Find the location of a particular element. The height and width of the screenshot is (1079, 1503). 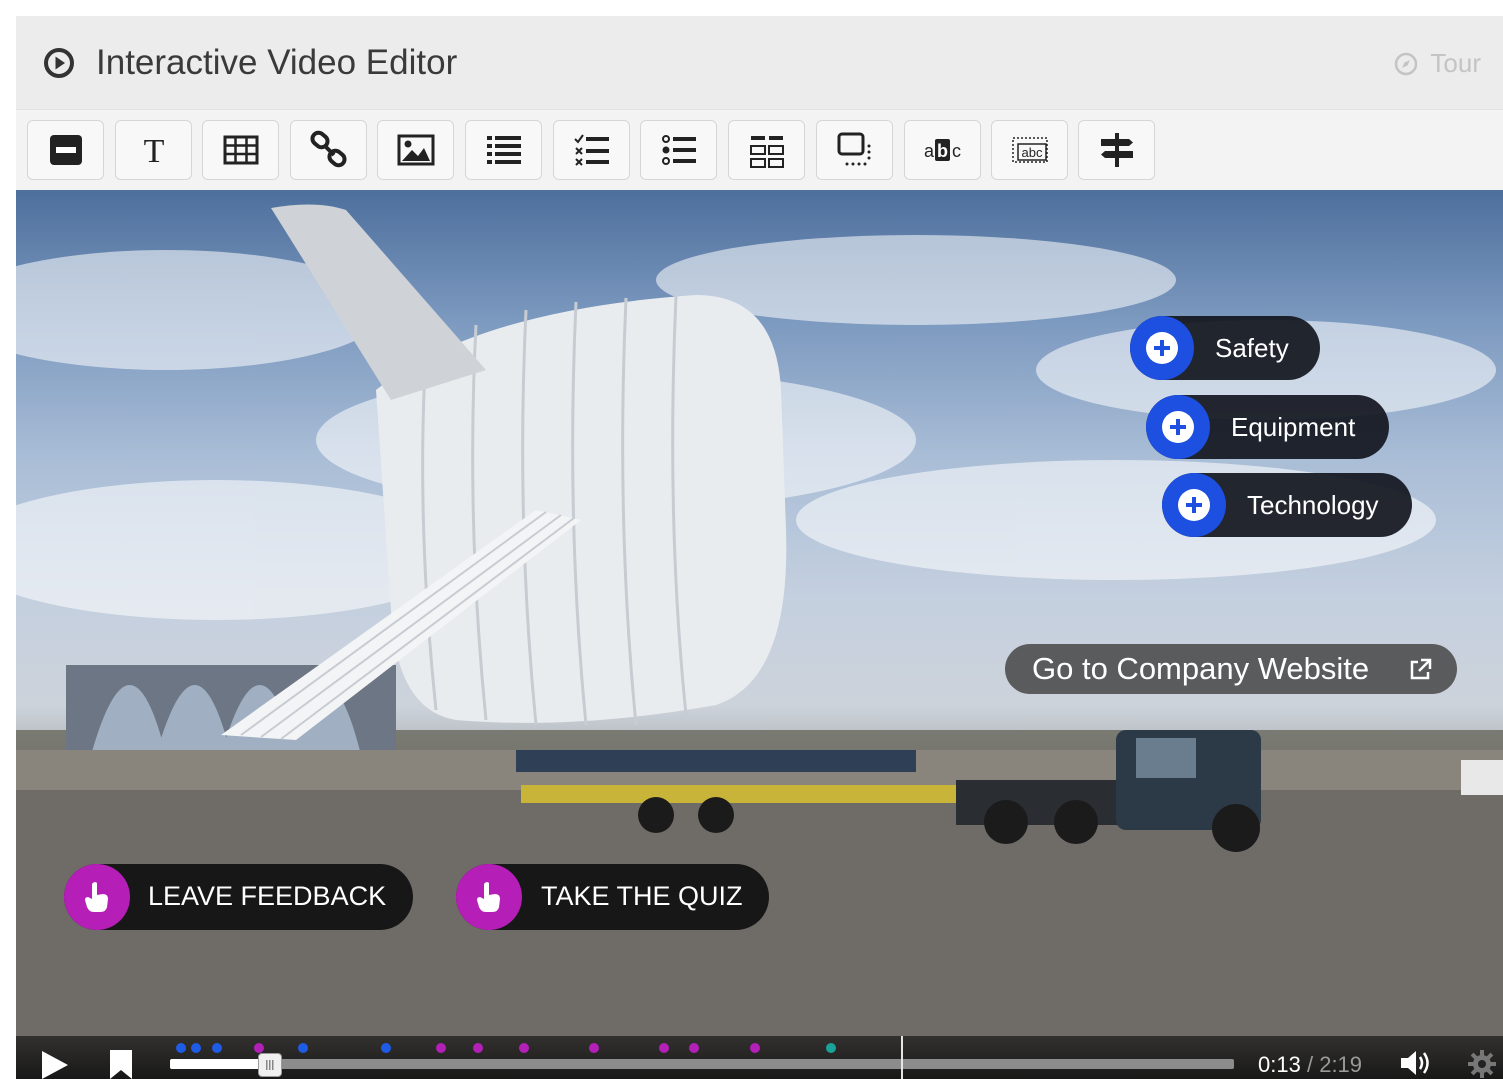

time-display: 0:13 / 2:19 is located at coordinates (1310, 1065).